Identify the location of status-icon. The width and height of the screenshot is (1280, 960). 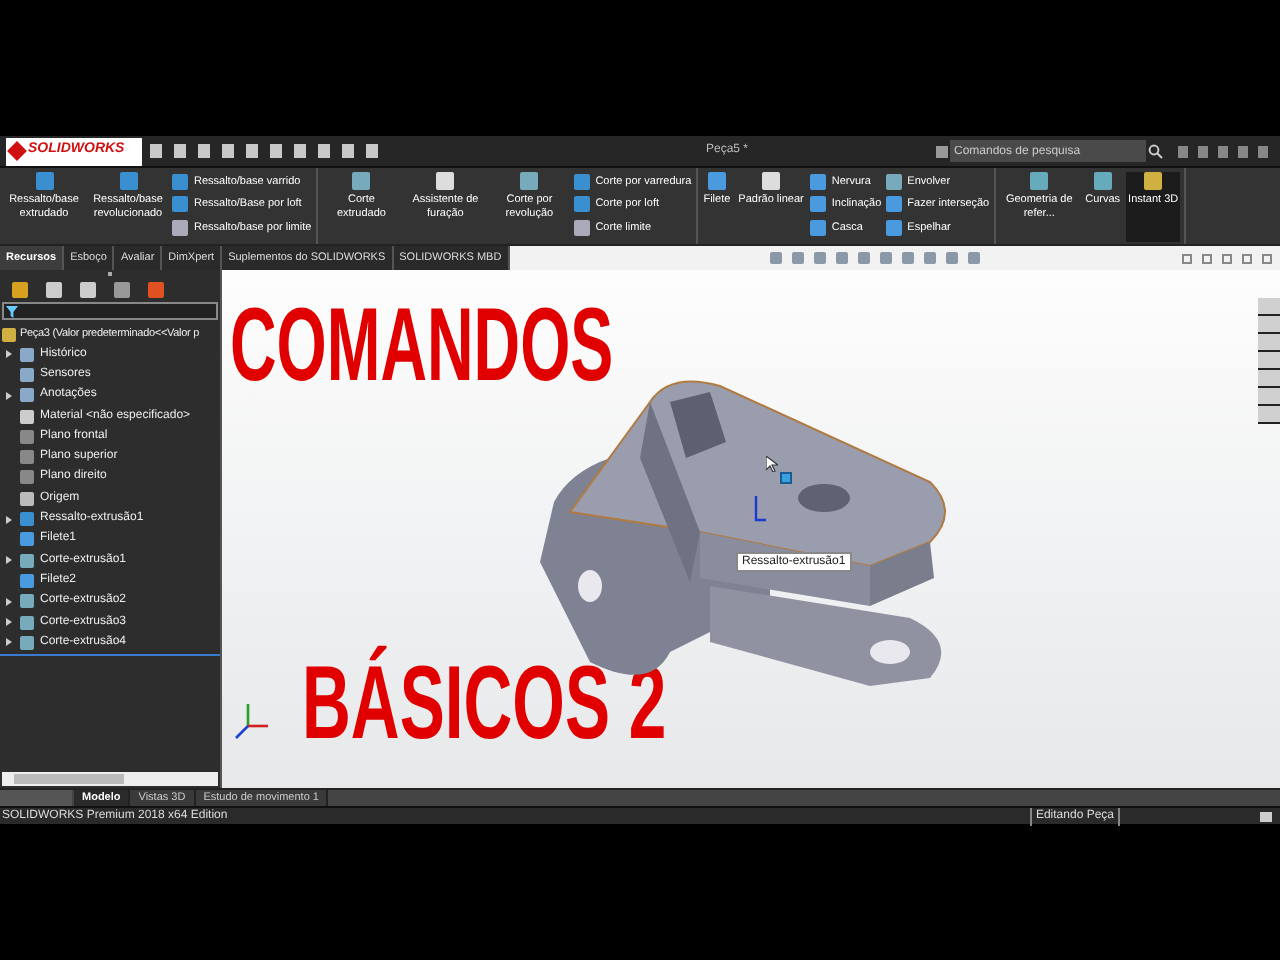
(1266, 816).